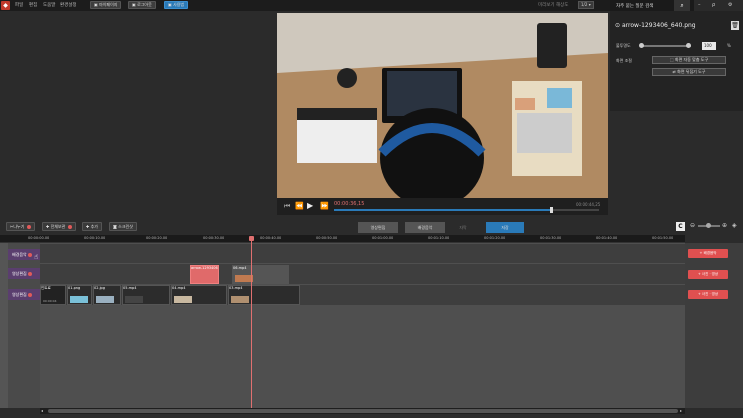 This screenshot has width=743, height=418. Describe the element at coordinates (505, 227) in the screenshot. I see `tab-save: 저장` at that location.